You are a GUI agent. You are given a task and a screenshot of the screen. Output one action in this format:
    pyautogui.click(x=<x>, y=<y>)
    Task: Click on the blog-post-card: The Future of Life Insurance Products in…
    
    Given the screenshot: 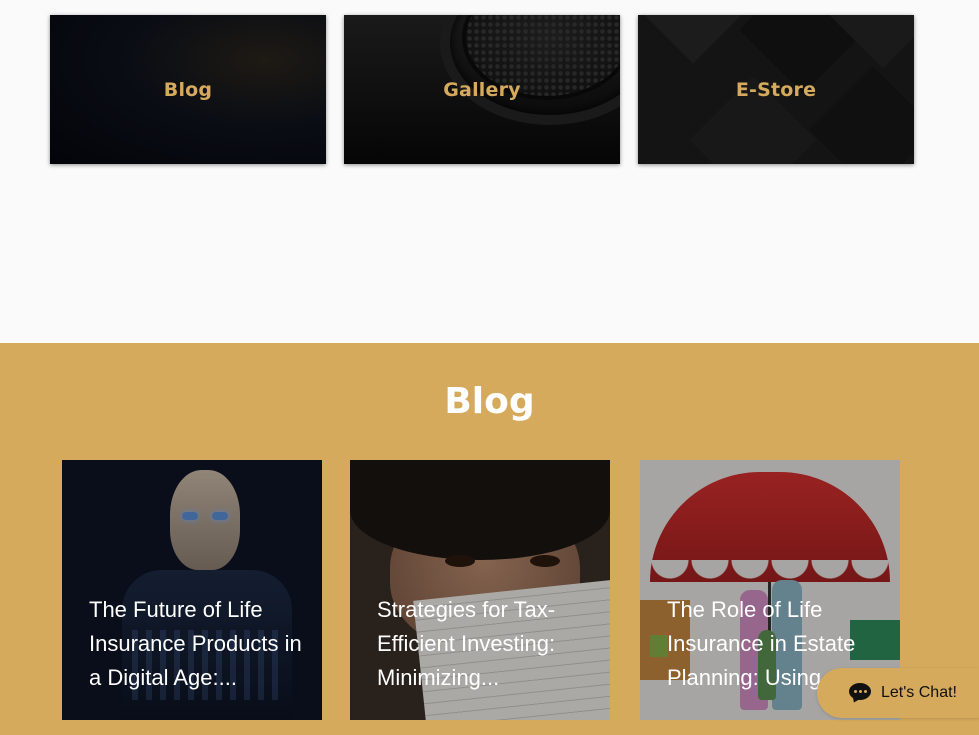 What is the action you would take?
    pyautogui.click(x=192, y=590)
    